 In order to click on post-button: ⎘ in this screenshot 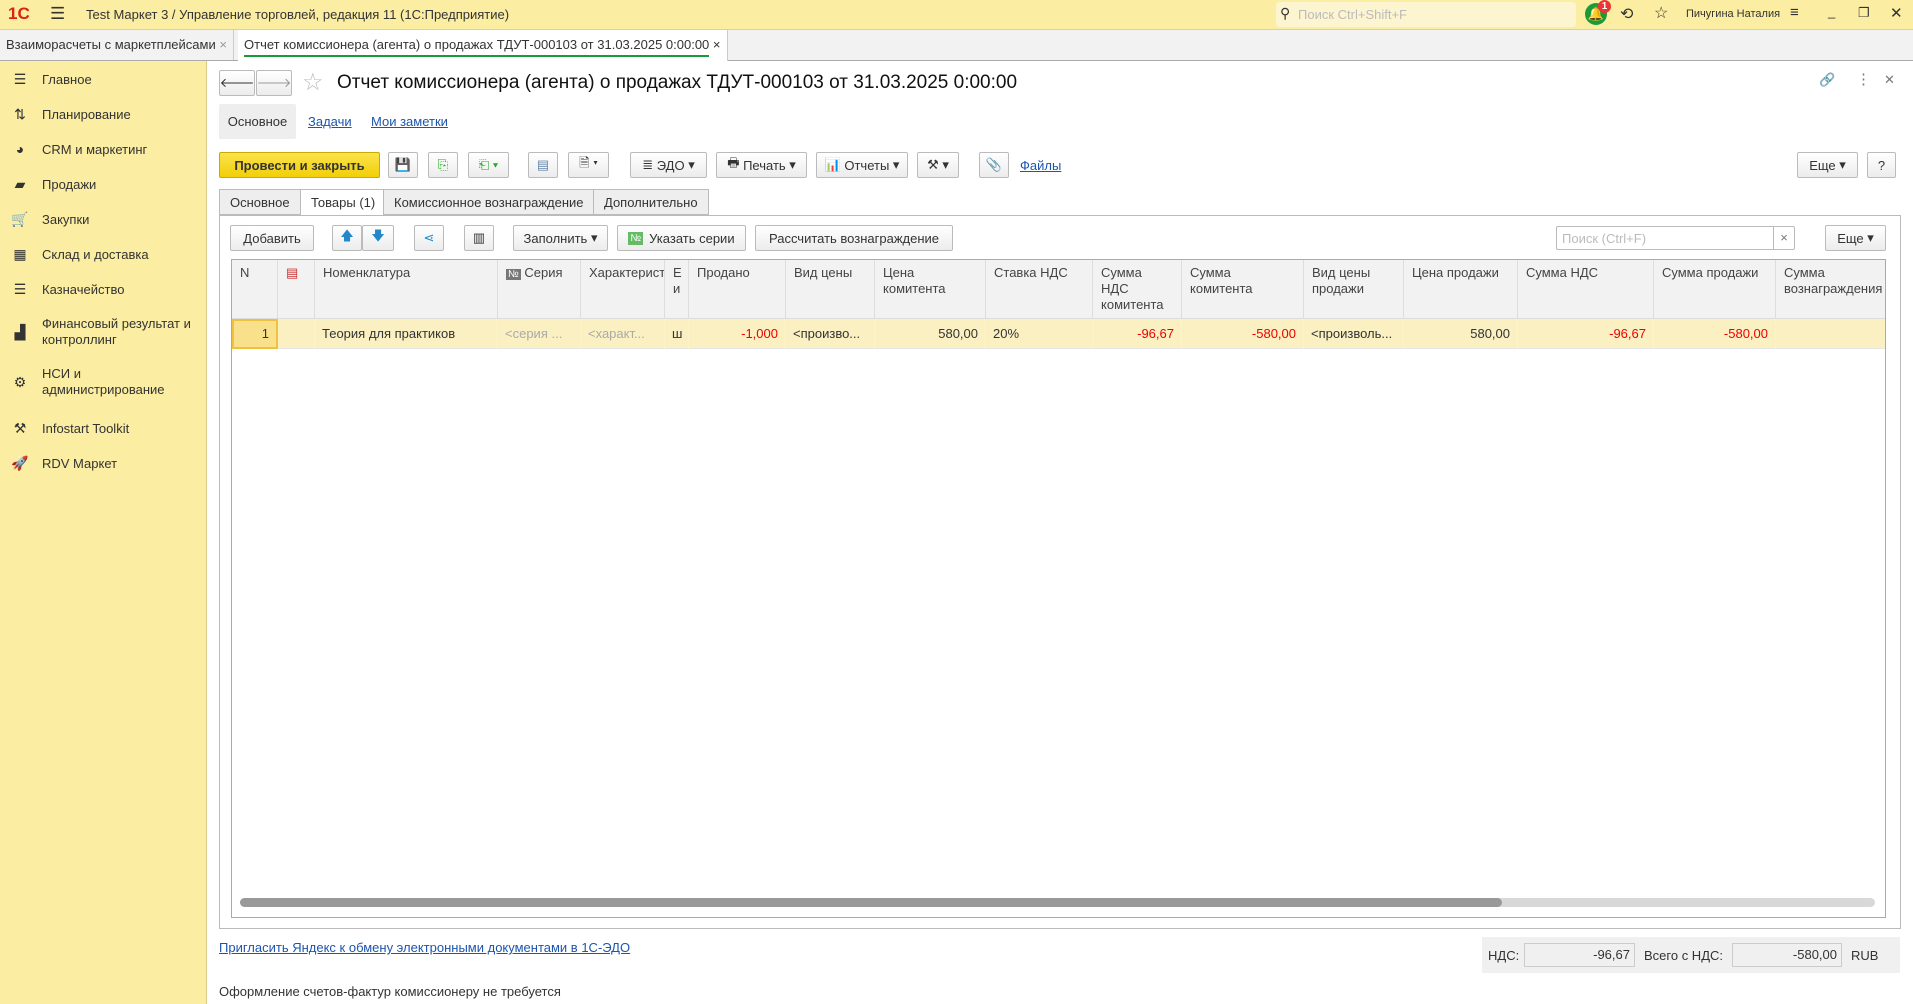, I will do `click(443, 165)`.